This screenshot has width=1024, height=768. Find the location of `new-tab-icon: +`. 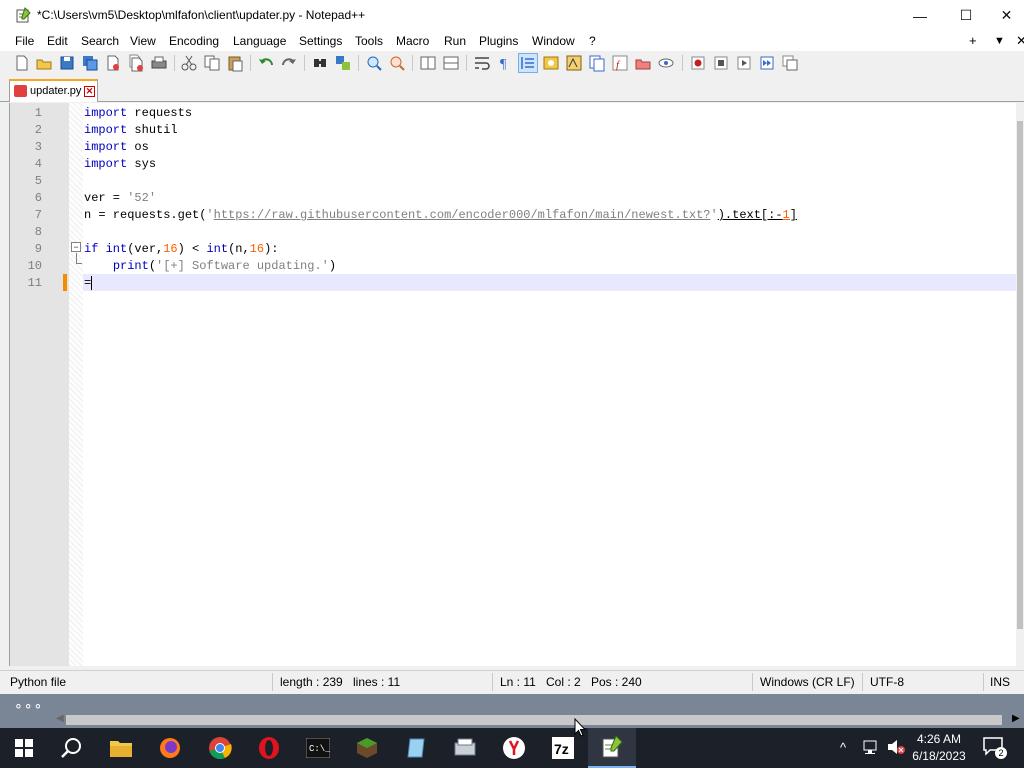

new-tab-icon: + is located at coordinates (973, 40).